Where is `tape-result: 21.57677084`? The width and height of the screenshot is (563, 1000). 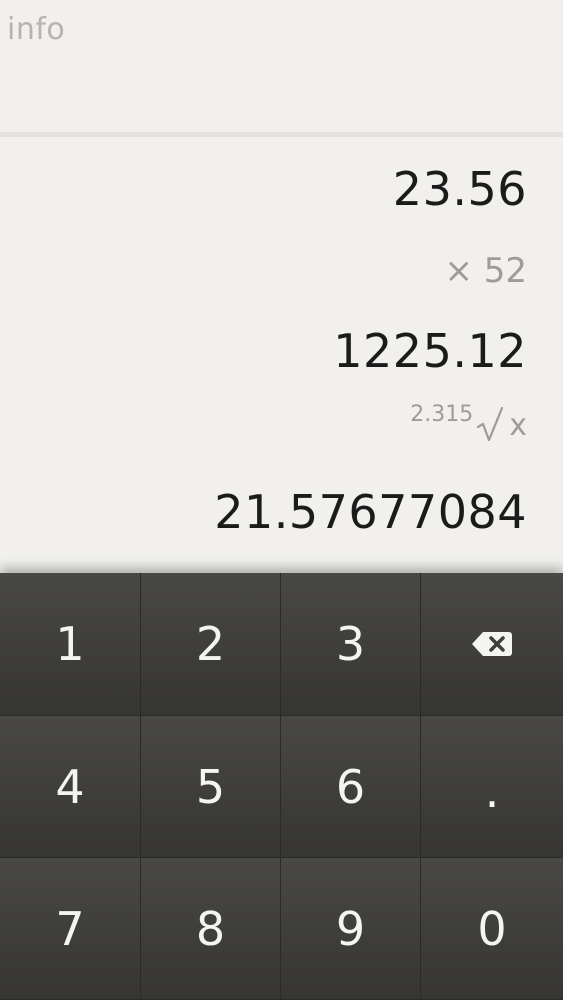 tape-result: 21.57677084 is located at coordinates (370, 512).